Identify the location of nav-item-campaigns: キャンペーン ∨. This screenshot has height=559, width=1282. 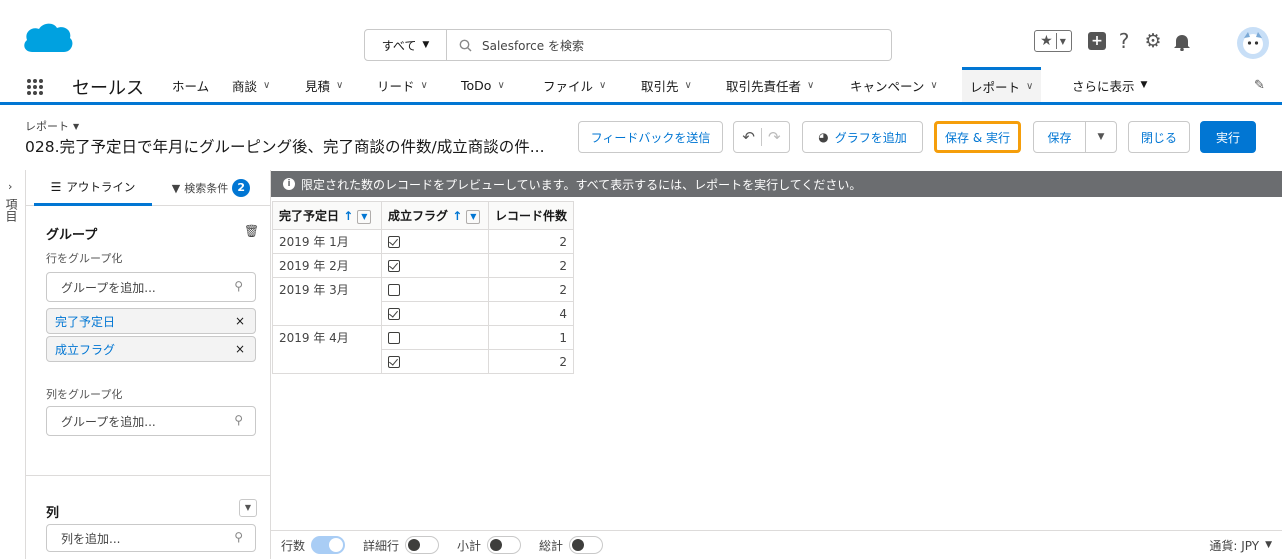
(894, 85).